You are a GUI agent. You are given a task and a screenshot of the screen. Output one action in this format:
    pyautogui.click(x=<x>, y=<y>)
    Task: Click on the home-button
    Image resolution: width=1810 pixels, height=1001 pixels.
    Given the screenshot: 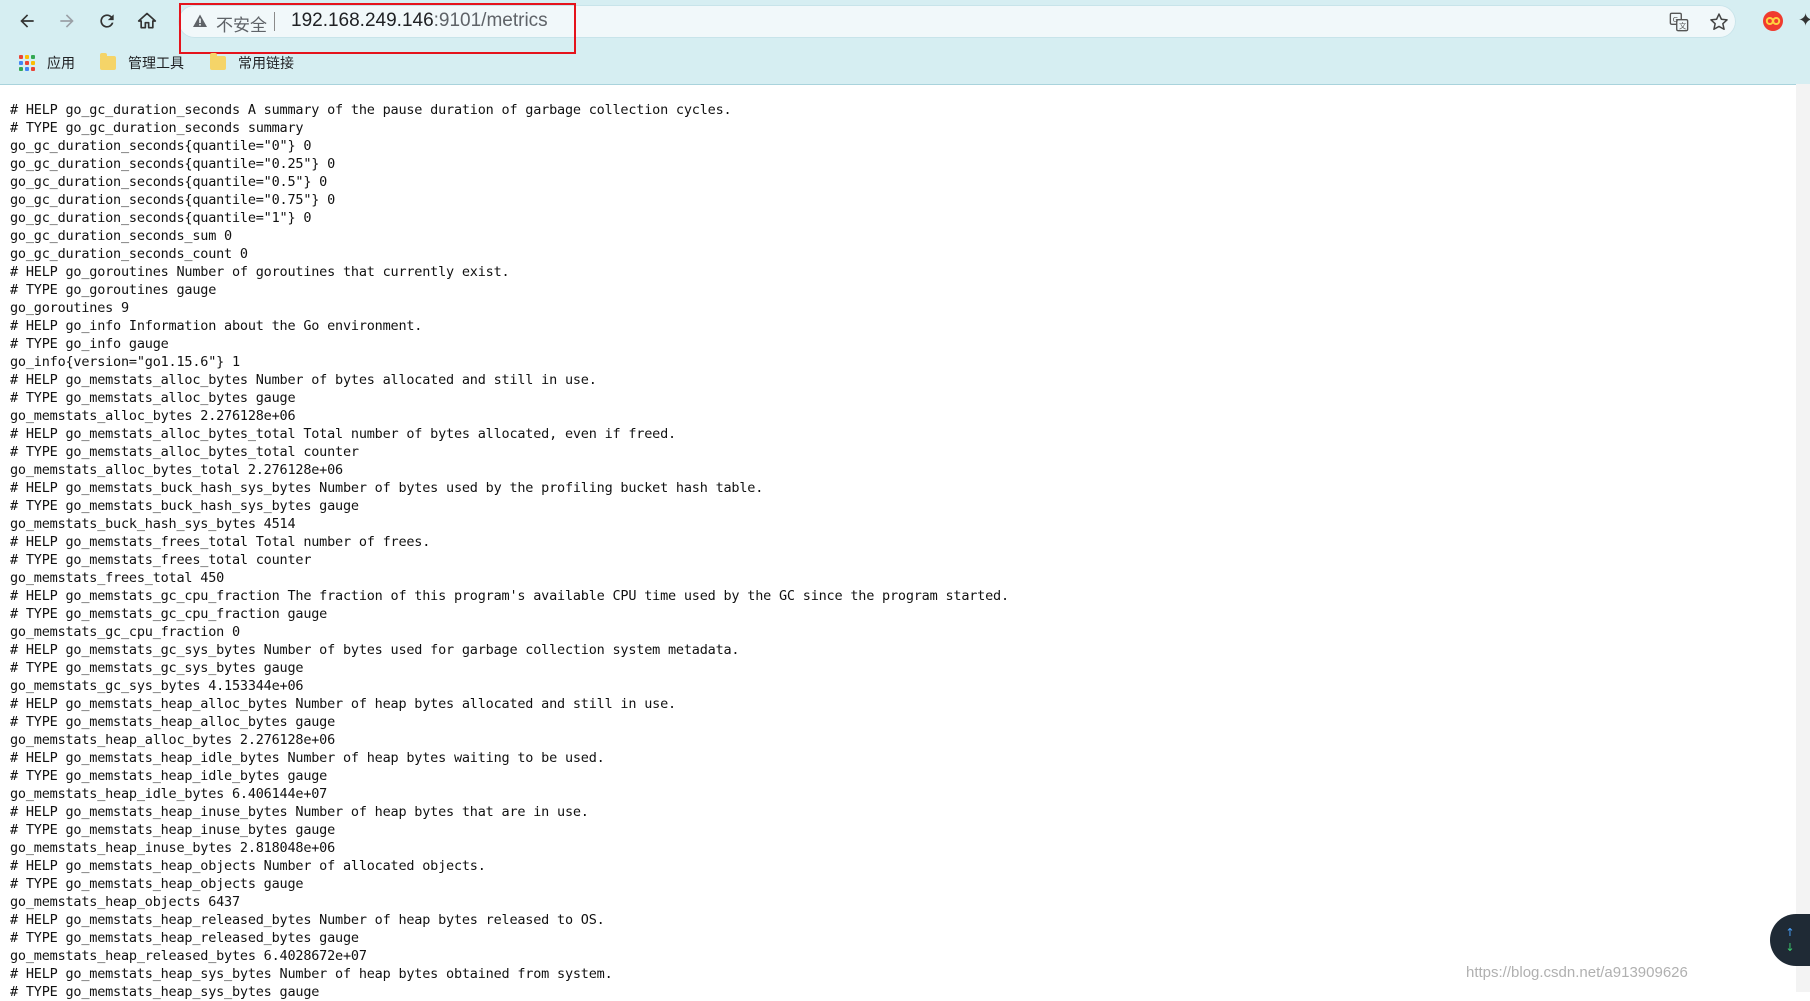 What is the action you would take?
    pyautogui.click(x=147, y=21)
    